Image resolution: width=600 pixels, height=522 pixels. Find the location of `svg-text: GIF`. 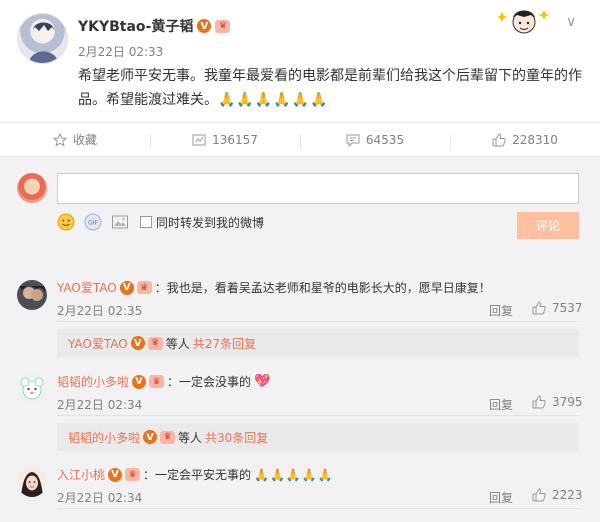

svg-text: GIF is located at coordinates (93, 223).